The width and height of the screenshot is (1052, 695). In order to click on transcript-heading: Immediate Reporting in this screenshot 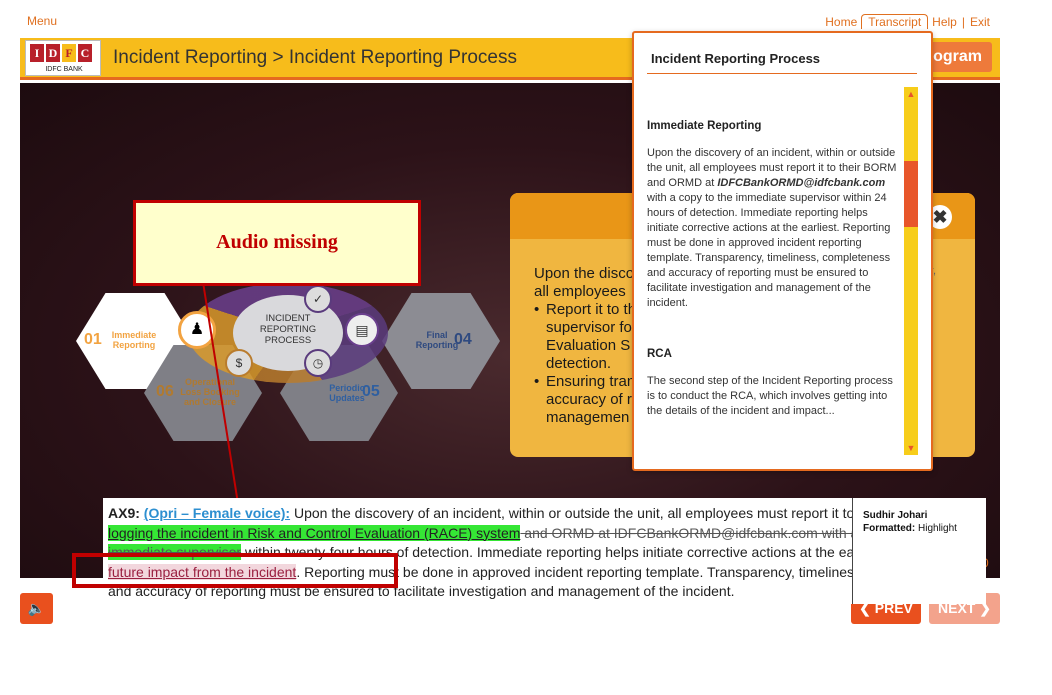, I will do `click(704, 126)`.